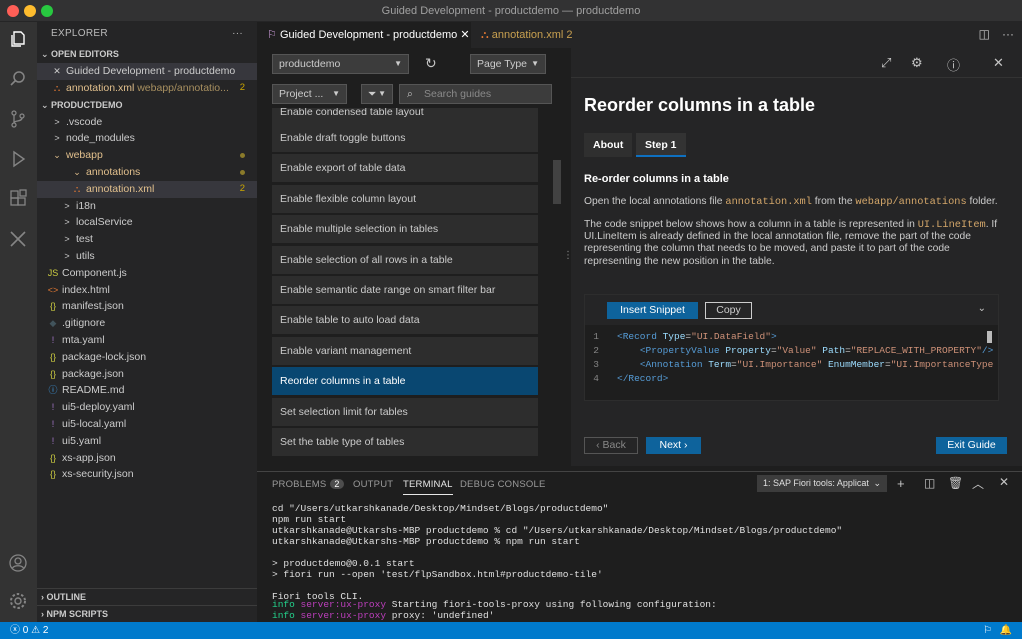 Image resolution: width=1022 pixels, height=639 pixels. I want to click on tree-item: ◆ .gitignore, so click(147, 323).